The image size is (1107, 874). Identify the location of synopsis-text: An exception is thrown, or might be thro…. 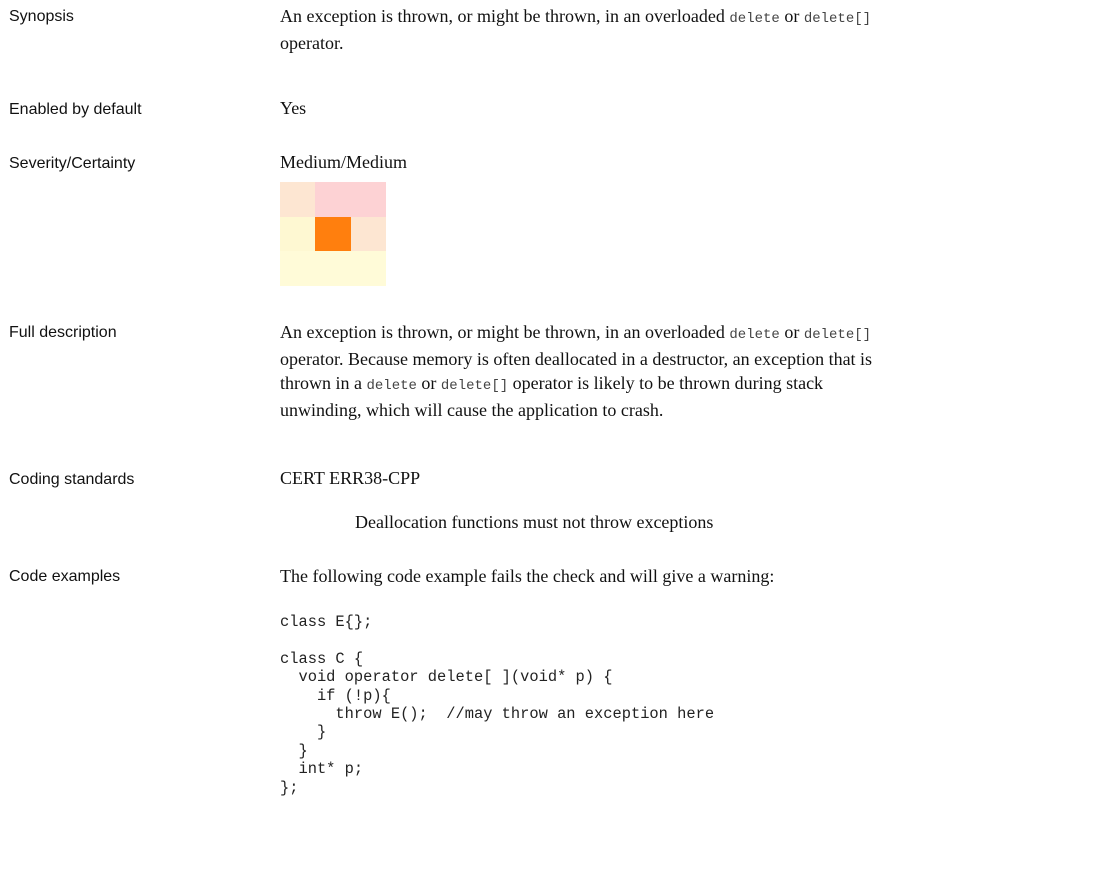
(575, 29).